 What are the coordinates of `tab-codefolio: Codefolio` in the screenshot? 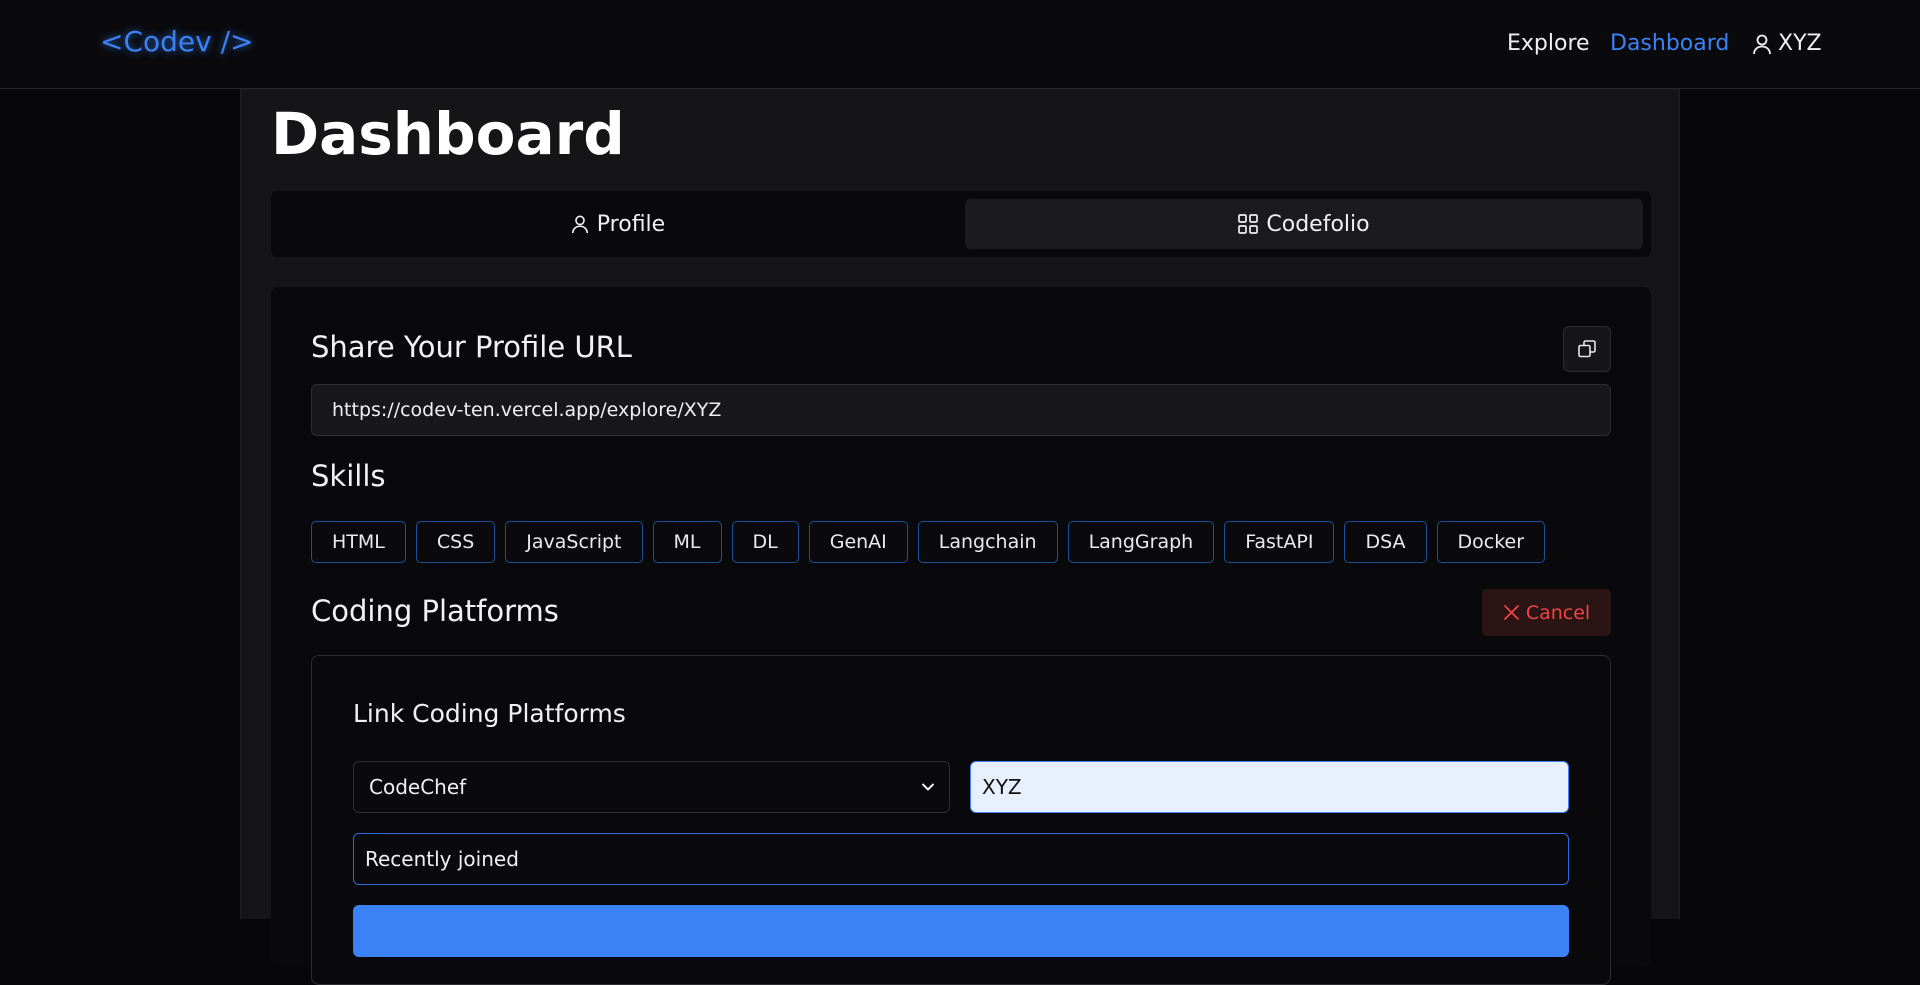 It's located at (1304, 224).